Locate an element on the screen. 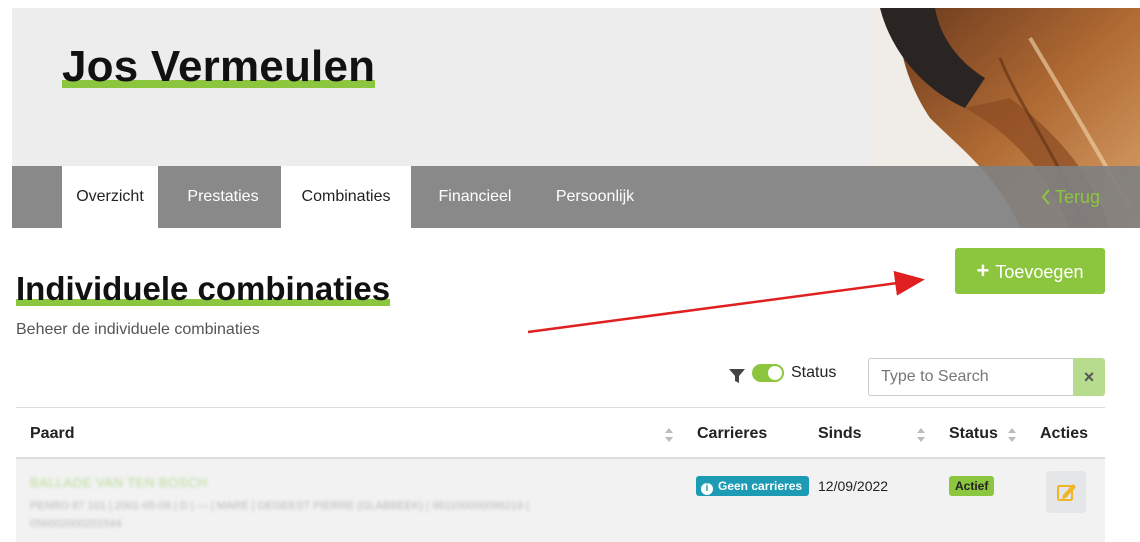 This screenshot has height=542, width=1140. filter-icon is located at coordinates (737, 376).